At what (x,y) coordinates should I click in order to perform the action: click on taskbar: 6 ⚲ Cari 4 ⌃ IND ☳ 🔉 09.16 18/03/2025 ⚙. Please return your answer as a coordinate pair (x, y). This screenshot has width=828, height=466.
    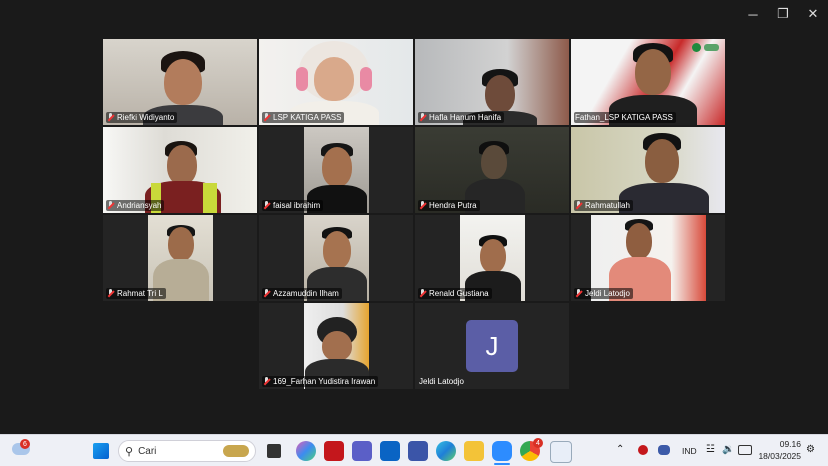
    Looking at the image, I should click on (414, 450).